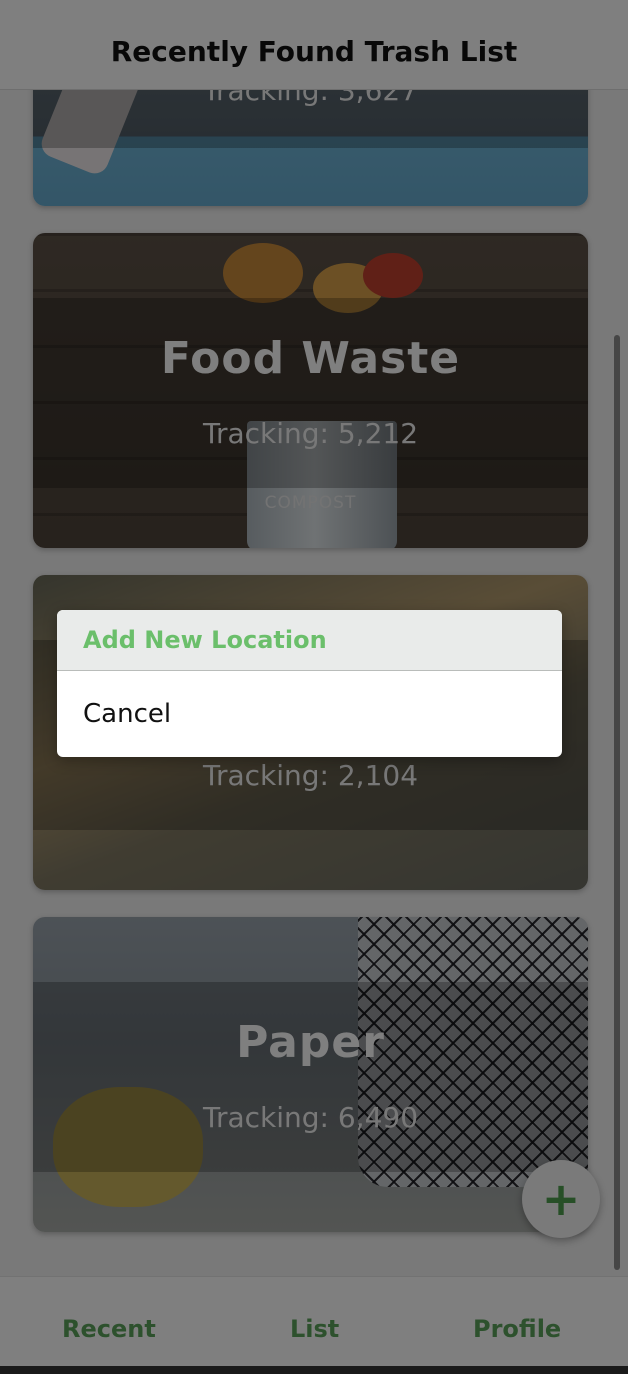 Image resolution: width=628 pixels, height=1374 pixels. Describe the element at coordinates (309, 714) in the screenshot. I see `cancel-button: Cancel` at that location.